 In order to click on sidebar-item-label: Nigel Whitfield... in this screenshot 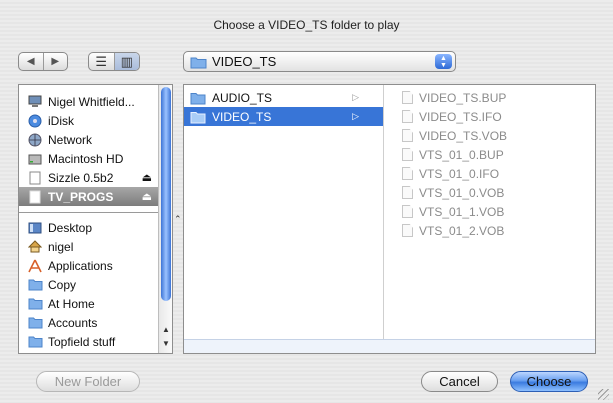, I will do `click(91, 101)`.